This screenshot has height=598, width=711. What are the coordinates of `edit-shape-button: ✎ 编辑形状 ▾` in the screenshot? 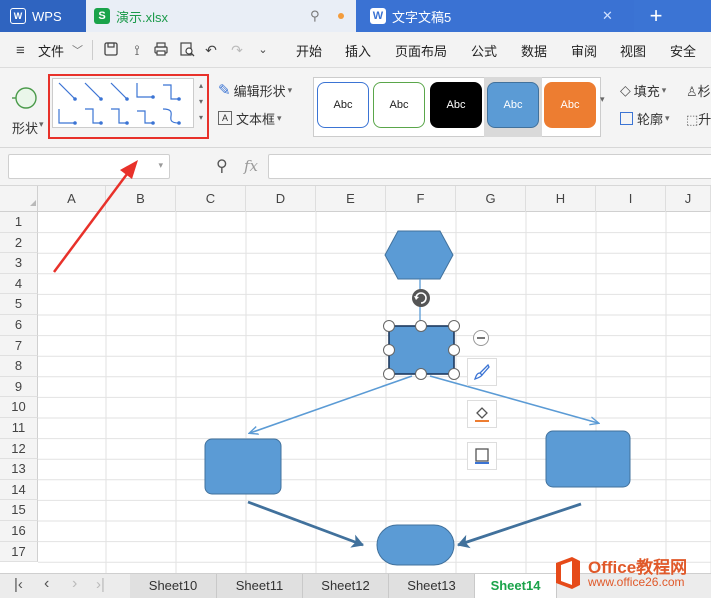 It's located at (255, 90).